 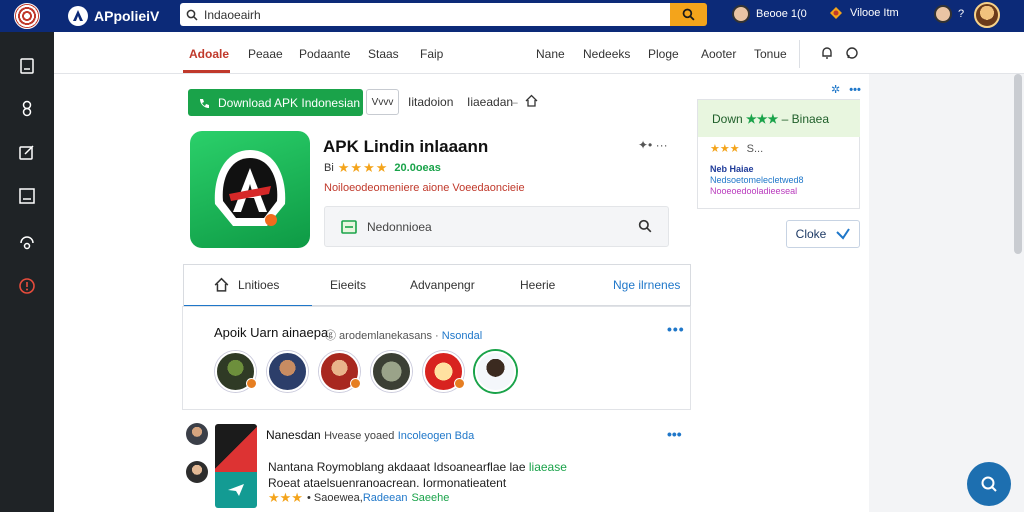 I want to click on puzzle-icon, so click(x=836, y=13).